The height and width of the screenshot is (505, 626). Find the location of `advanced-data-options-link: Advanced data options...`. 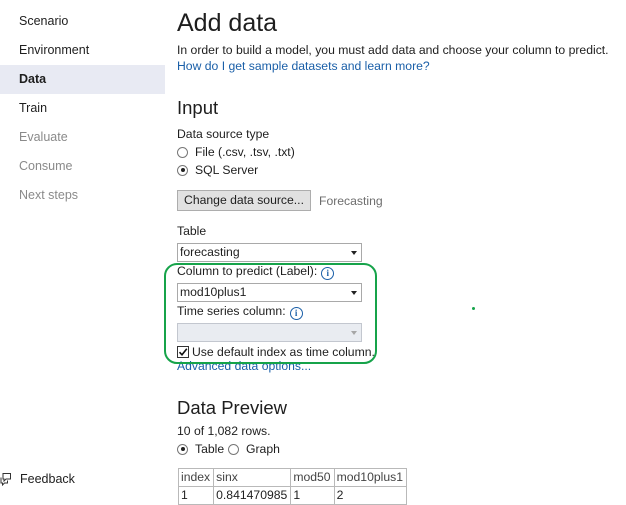

advanced-data-options-link: Advanced data options... is located at coordinates (244, 366).